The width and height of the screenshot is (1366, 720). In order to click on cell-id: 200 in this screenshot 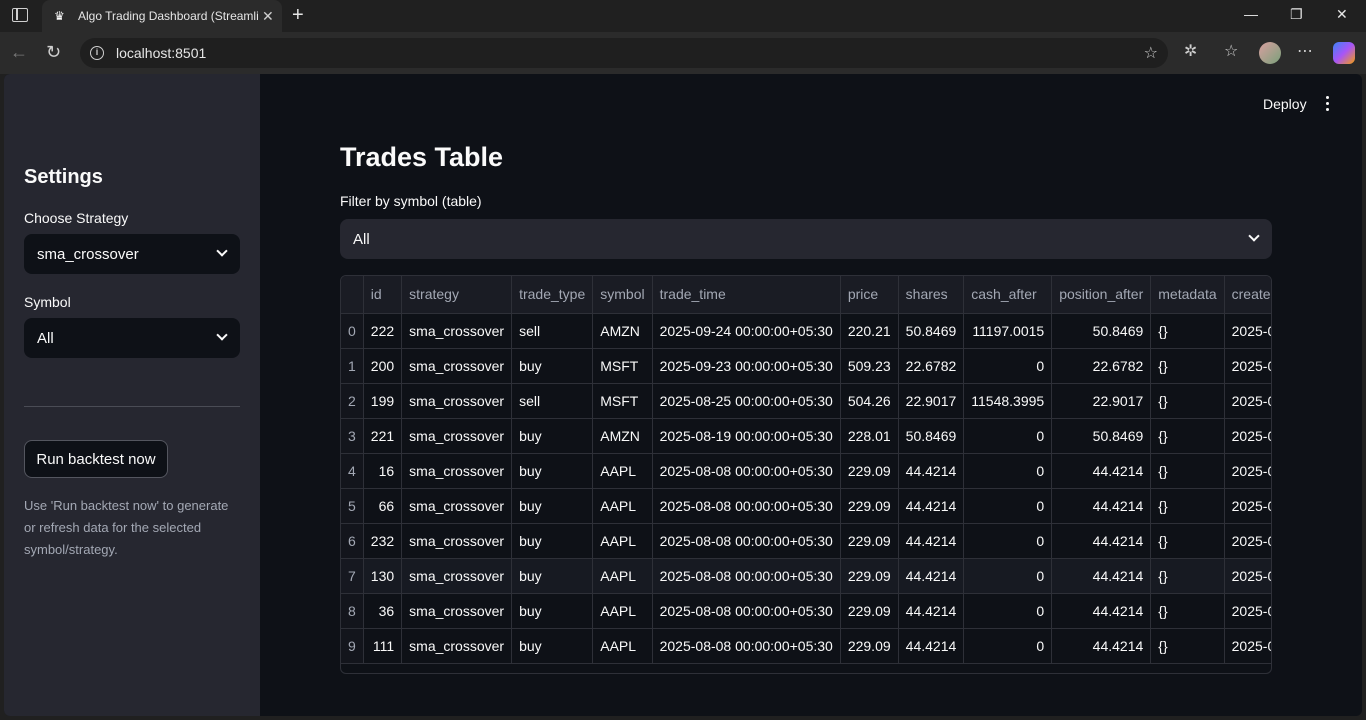, I will do `click(383, 366)`.